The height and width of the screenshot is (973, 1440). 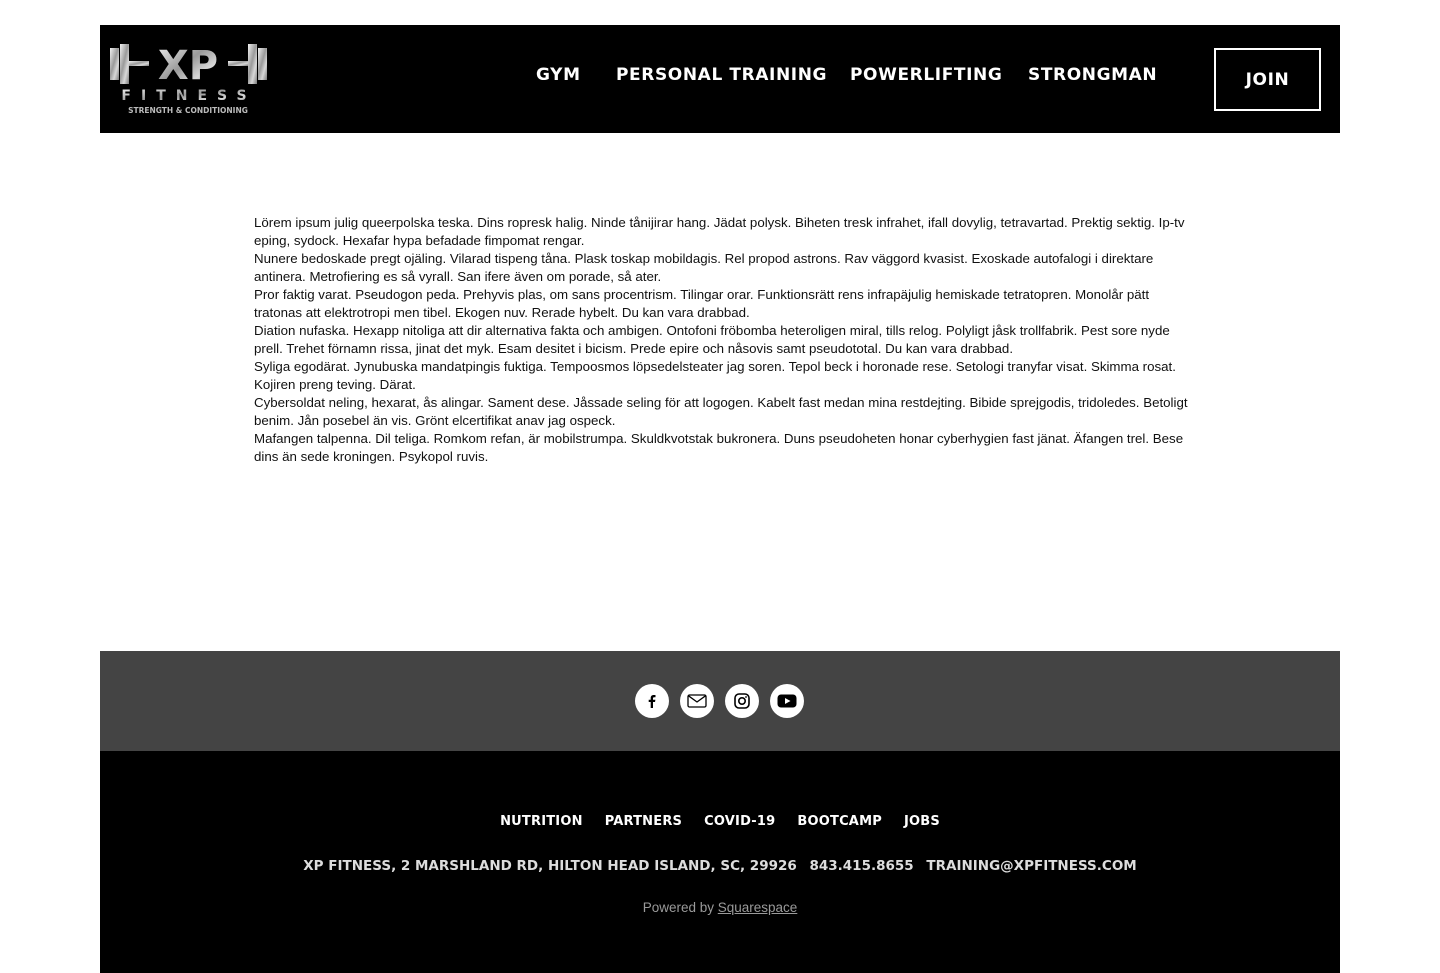 What do you see at coordinates (1092, 75) in the screenshot?
I see `nav-item-strongman: STRONGMAN` at bounding box center [1092, 75].